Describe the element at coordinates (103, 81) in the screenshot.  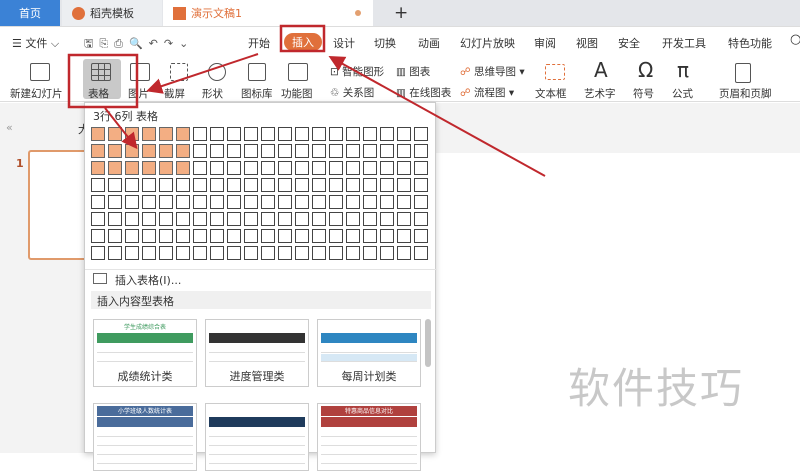
I see `highlight-box-table` at that location.